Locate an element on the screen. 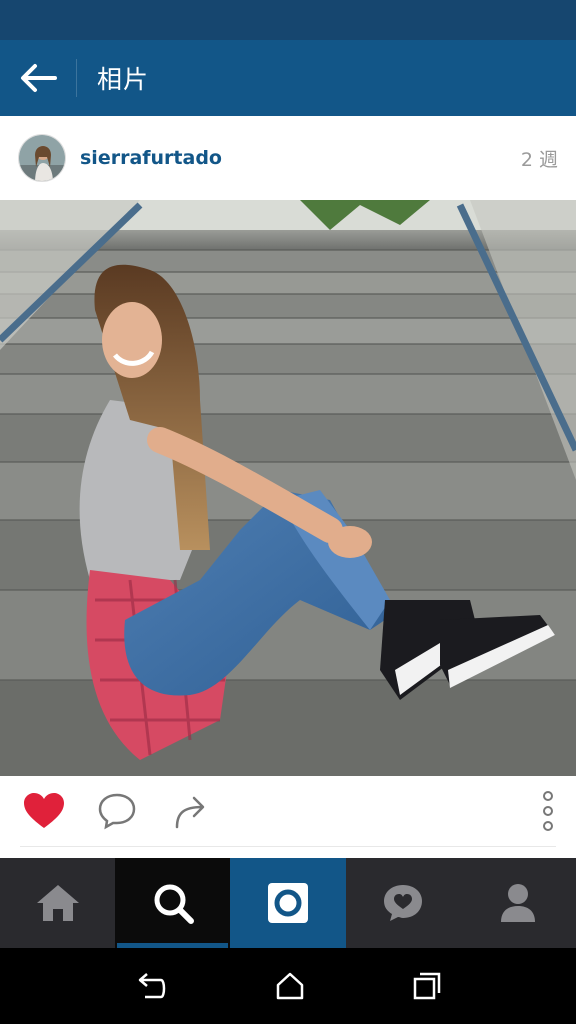 This screenshot has width=576, height=1024. comment-icon is located at coordinates (117, 811).